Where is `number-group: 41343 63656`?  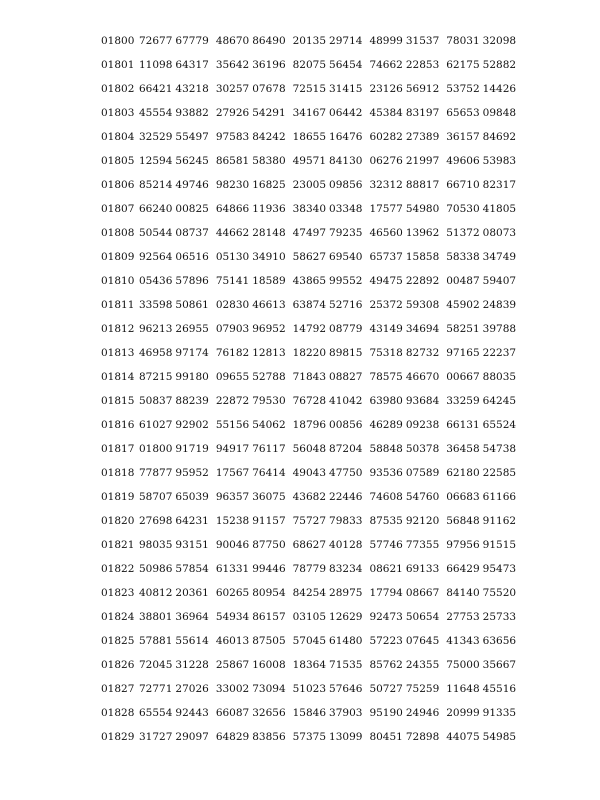
number-group: 41343 63656 is located at coordinates (481, 644).